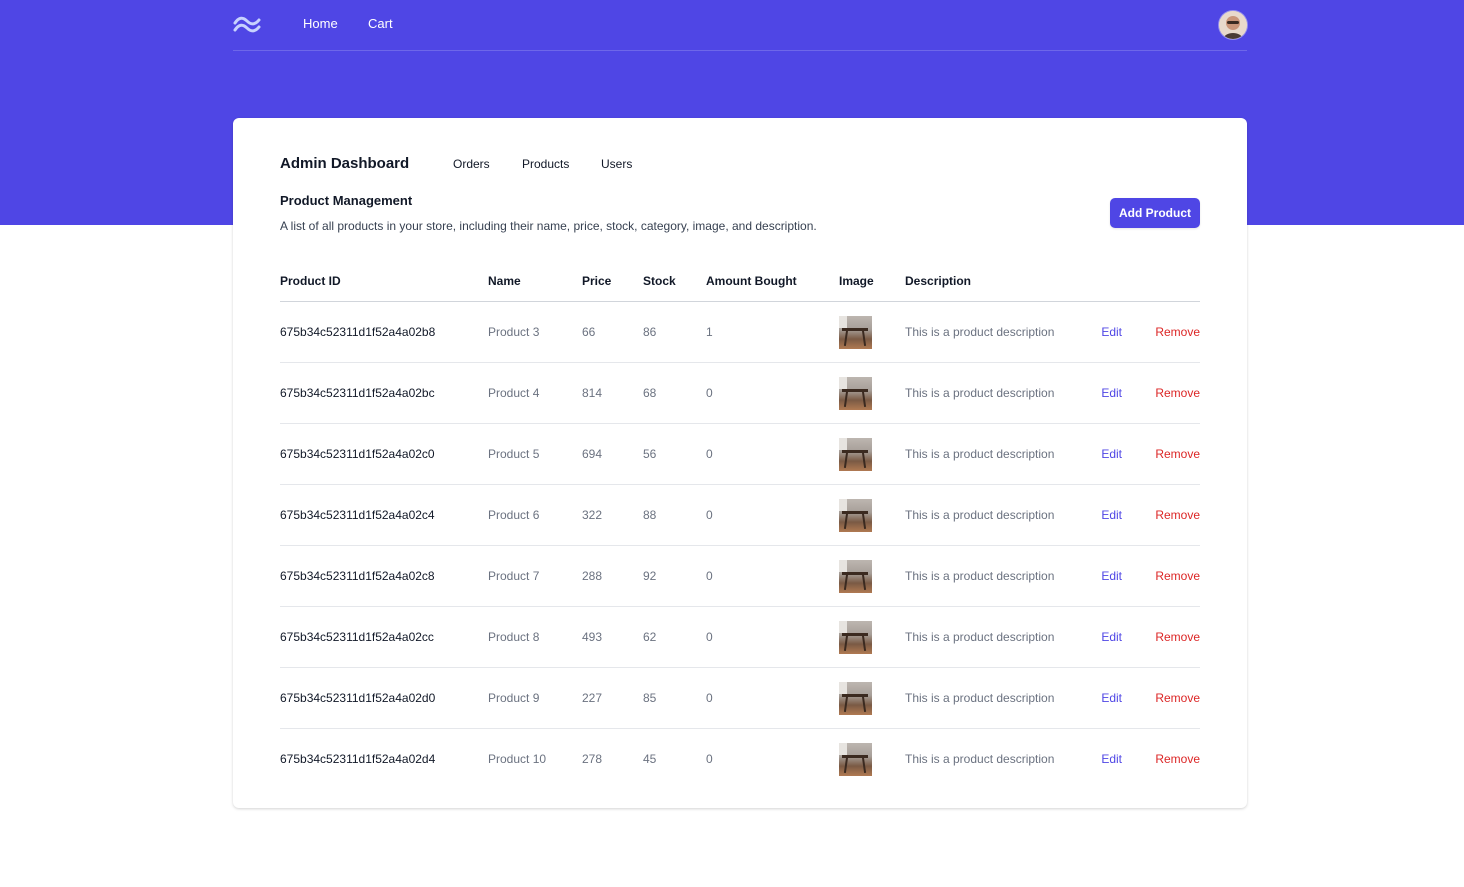 This screenshot has width=1464, height=887. Describe the element at coordinates (612, 393) in the screenshot. I see `product-price-cell: 814` at that location.